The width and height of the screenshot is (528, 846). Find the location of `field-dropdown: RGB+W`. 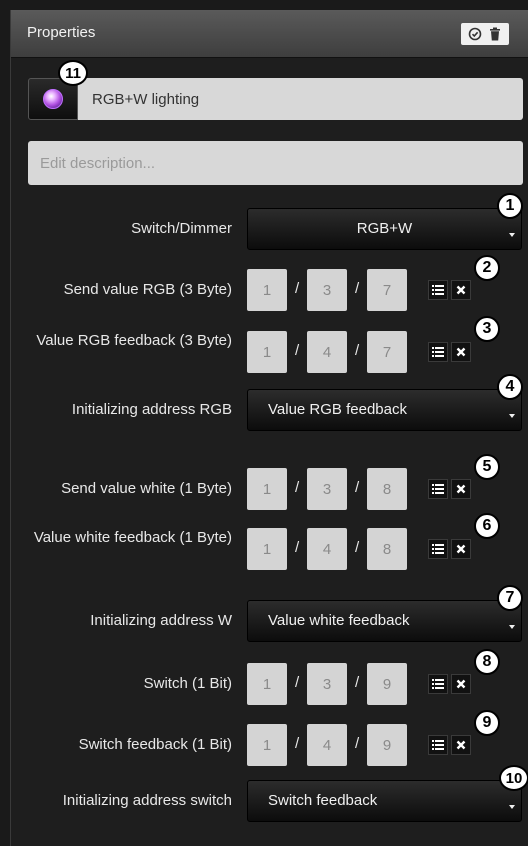

field-dropdown: RGB+W is located at coordinates (384, 229).